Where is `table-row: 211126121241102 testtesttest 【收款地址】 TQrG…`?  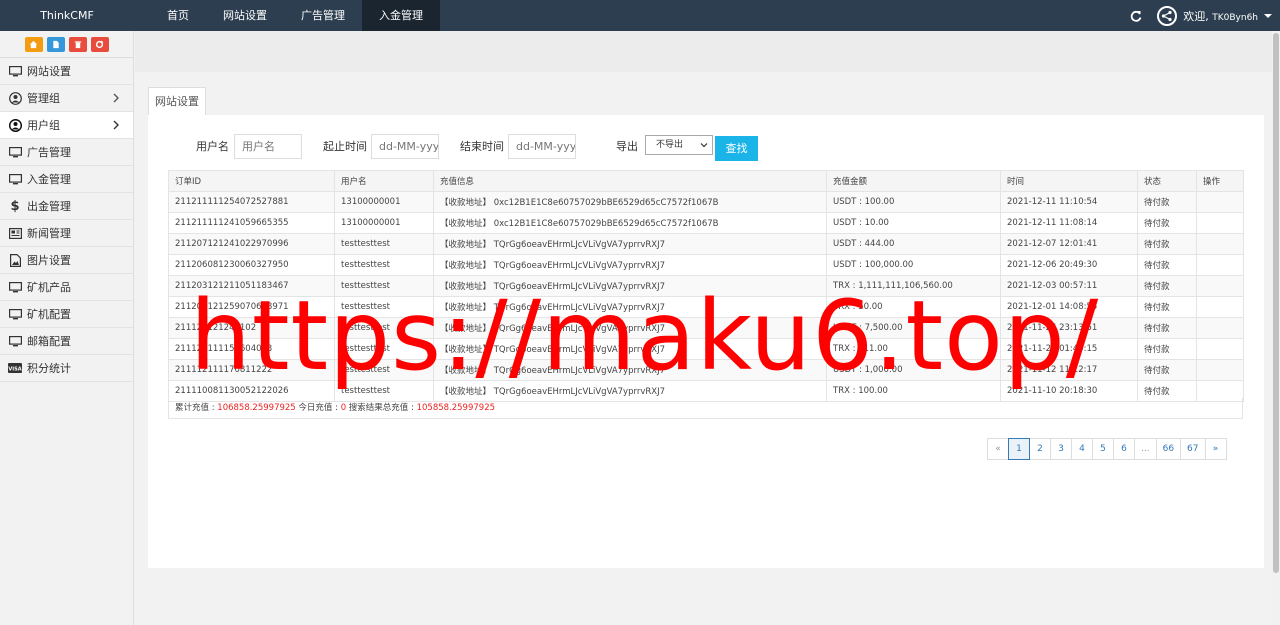 table-row: 211126121241102 testtesttest 【收款地址】 TQrG… is located at coordinates (706, 328).